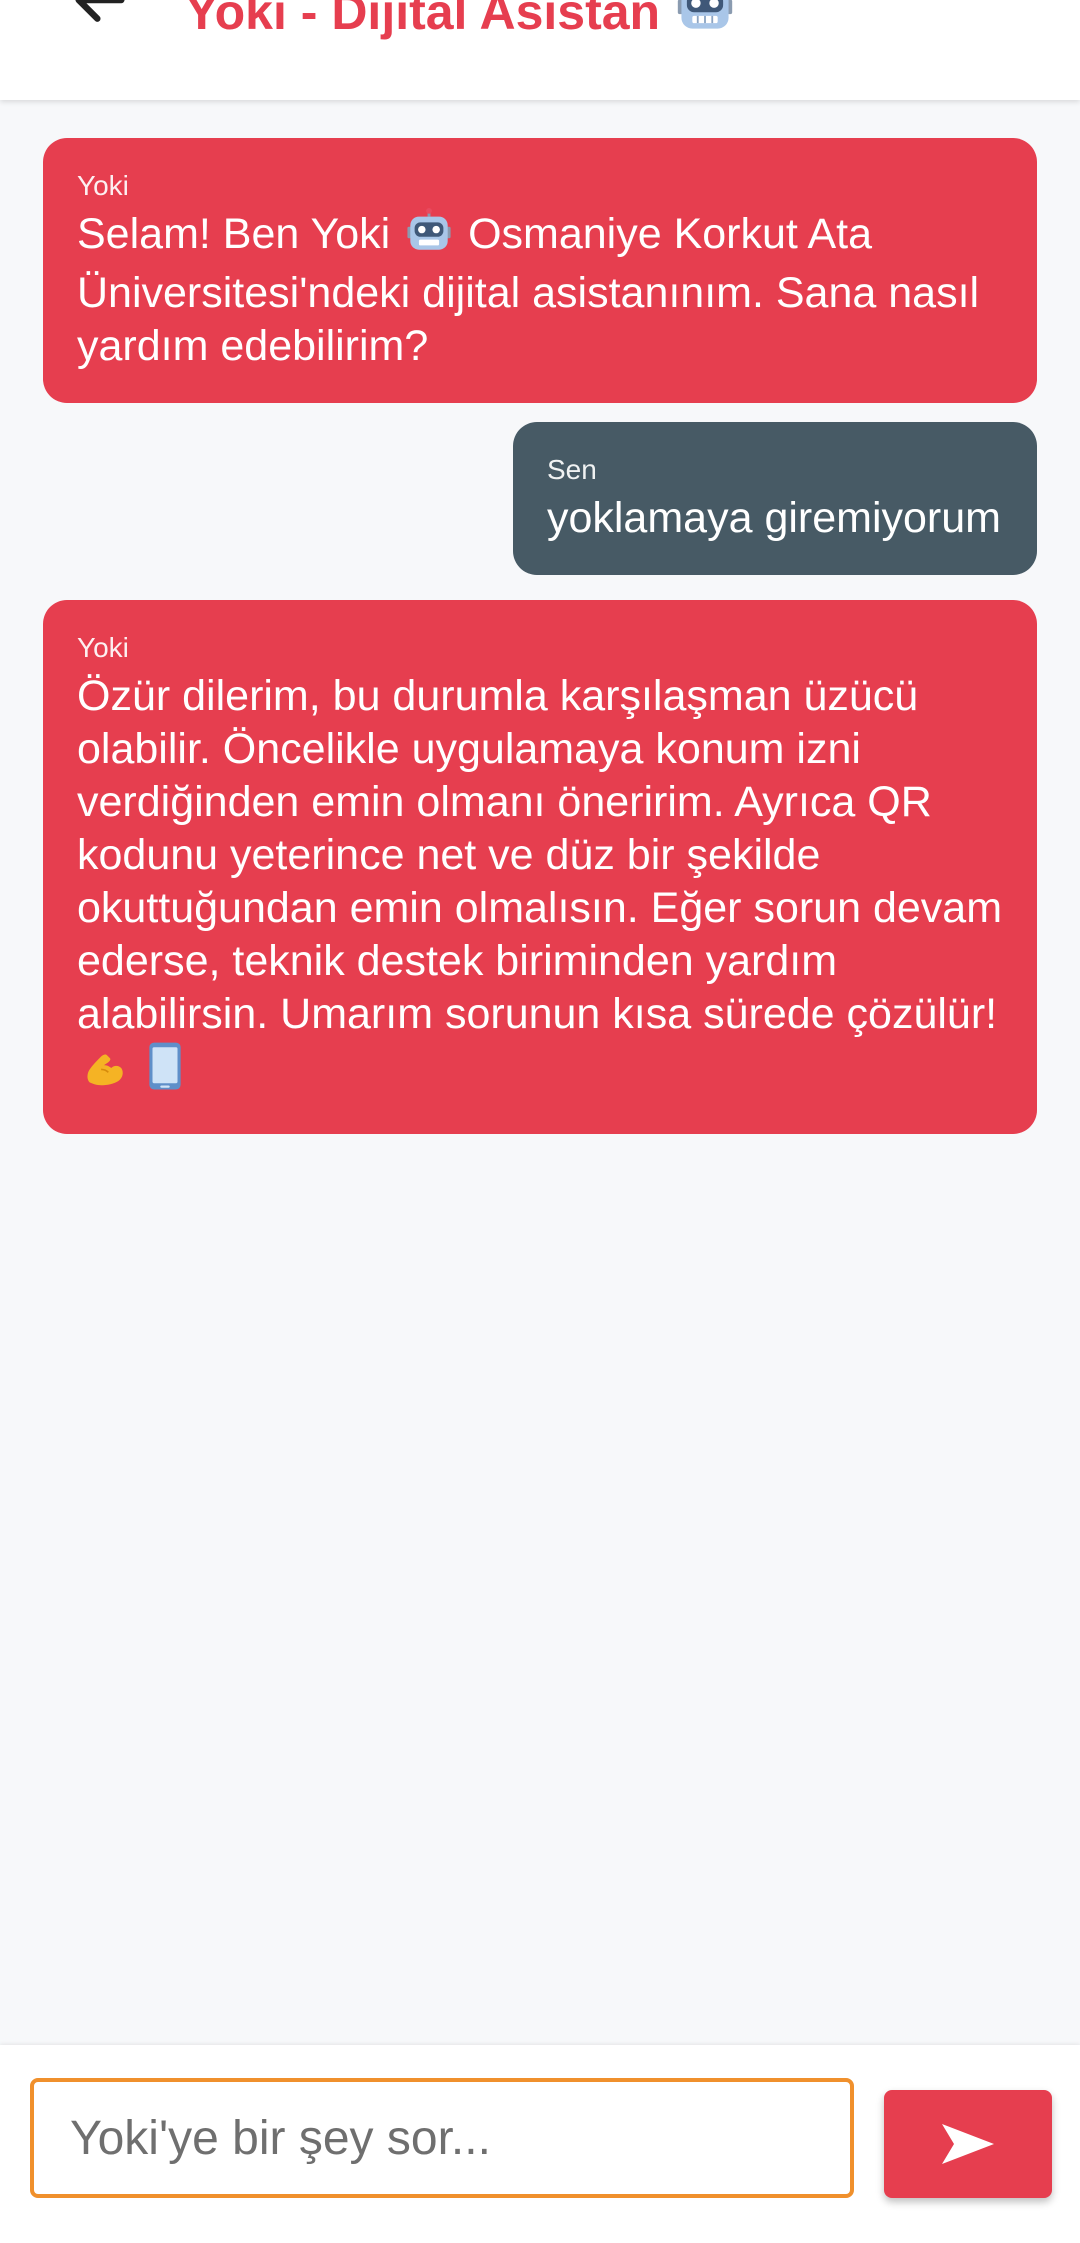 This screenshot has width=1080, height=2243. I want to click on back-button, so click(100, 20).